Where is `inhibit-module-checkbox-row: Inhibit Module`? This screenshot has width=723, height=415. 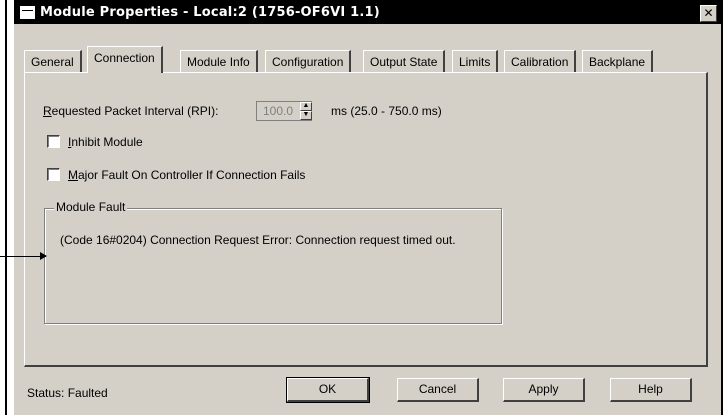
inhibit-module-checkbox-row: Inhibit Module is located at coordinates (95, 141).